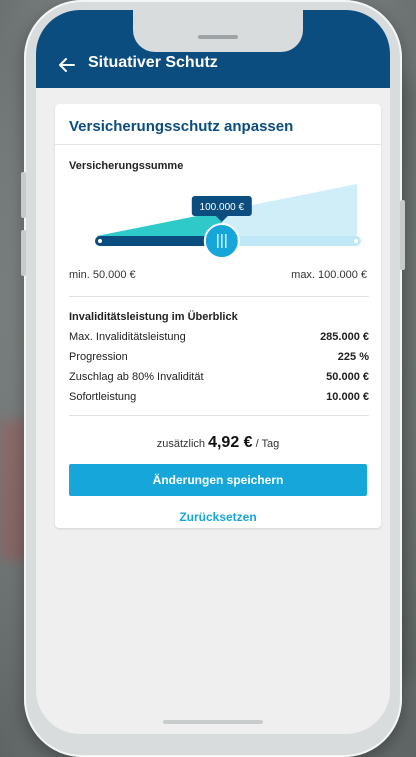 The width and height of the screenshot is (416, 757). Describe the element at coordinates (267, 444) in the screenshot. I see `price-suffix: / Tag` at that location.